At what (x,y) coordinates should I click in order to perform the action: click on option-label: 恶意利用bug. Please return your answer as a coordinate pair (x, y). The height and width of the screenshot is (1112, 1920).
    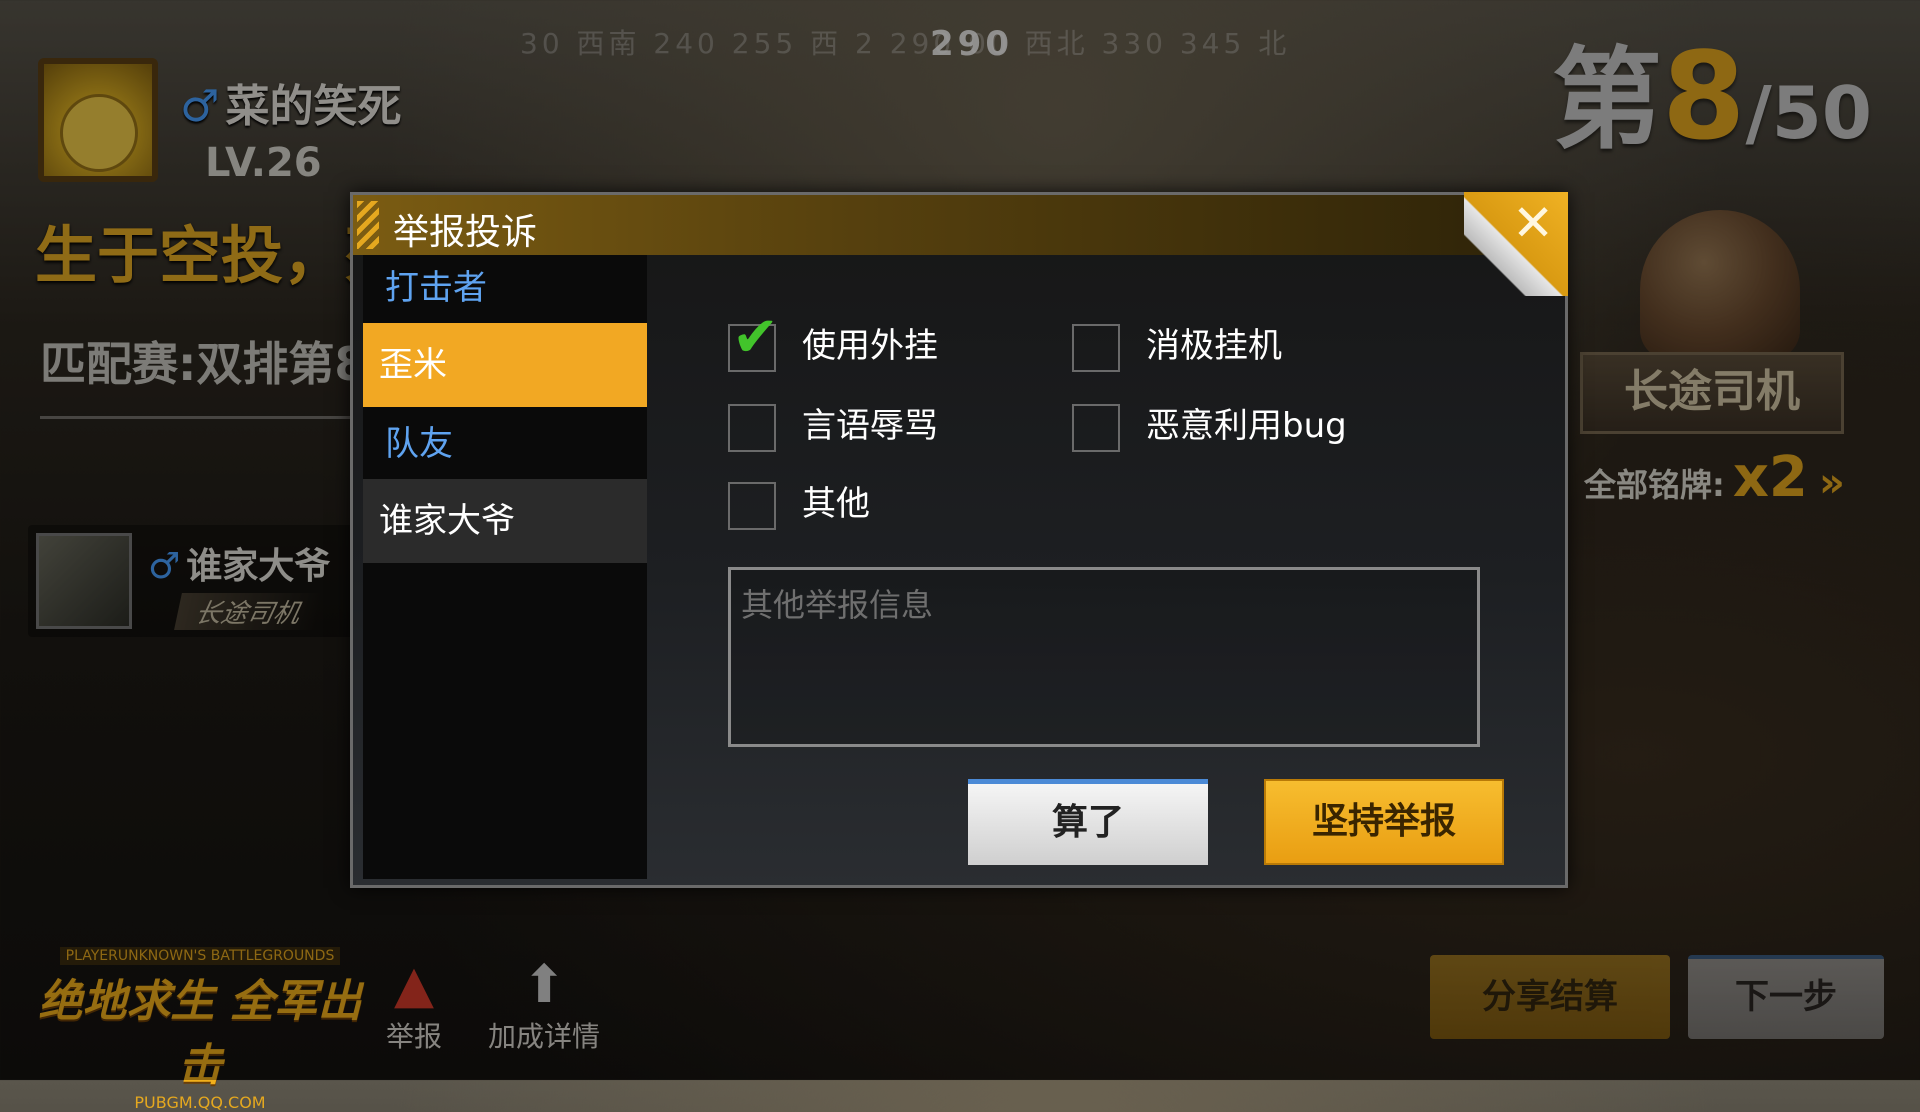
    Looking at the image, I should click on (1246, 426).